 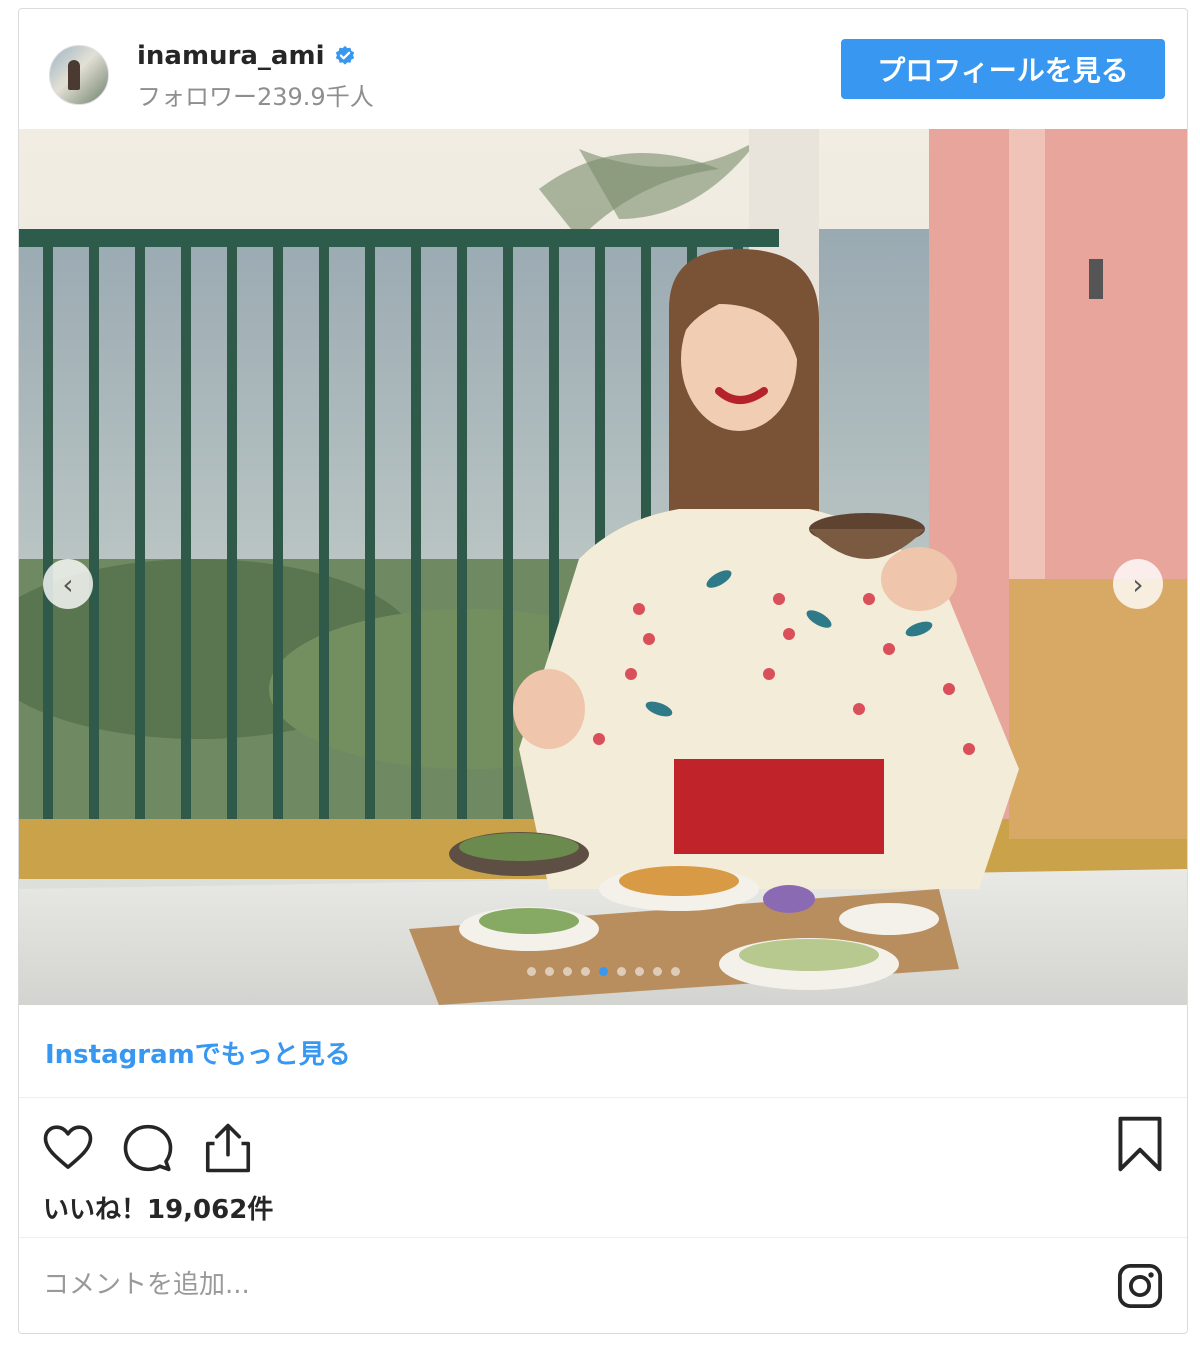 I want to click on share-upload-icon, so click(x=228, y=1148).